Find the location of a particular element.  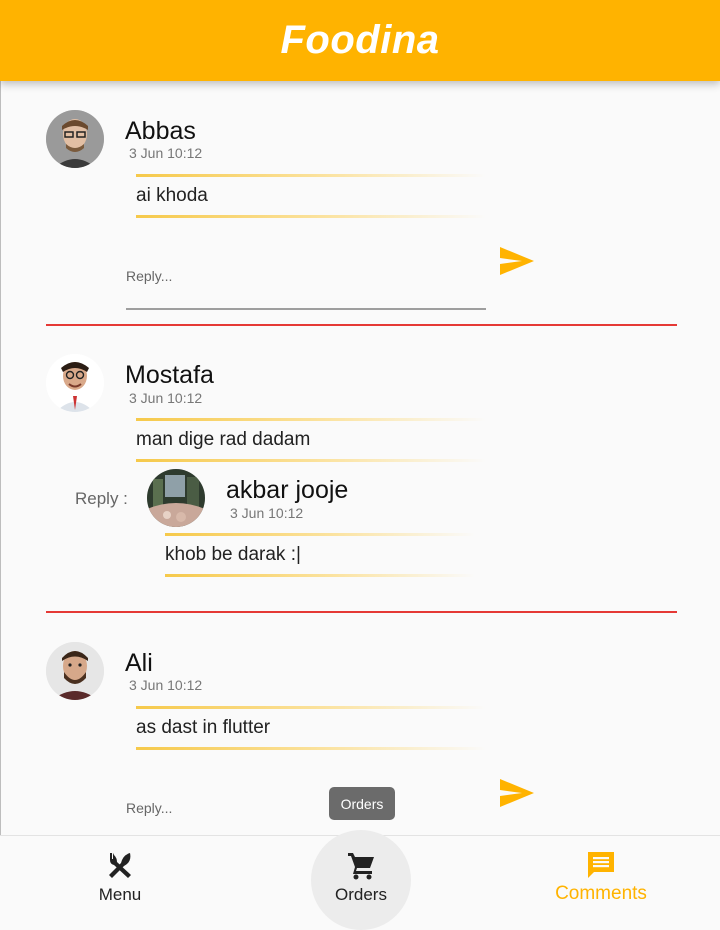

cart-icon is located at coordinates (361, 866).